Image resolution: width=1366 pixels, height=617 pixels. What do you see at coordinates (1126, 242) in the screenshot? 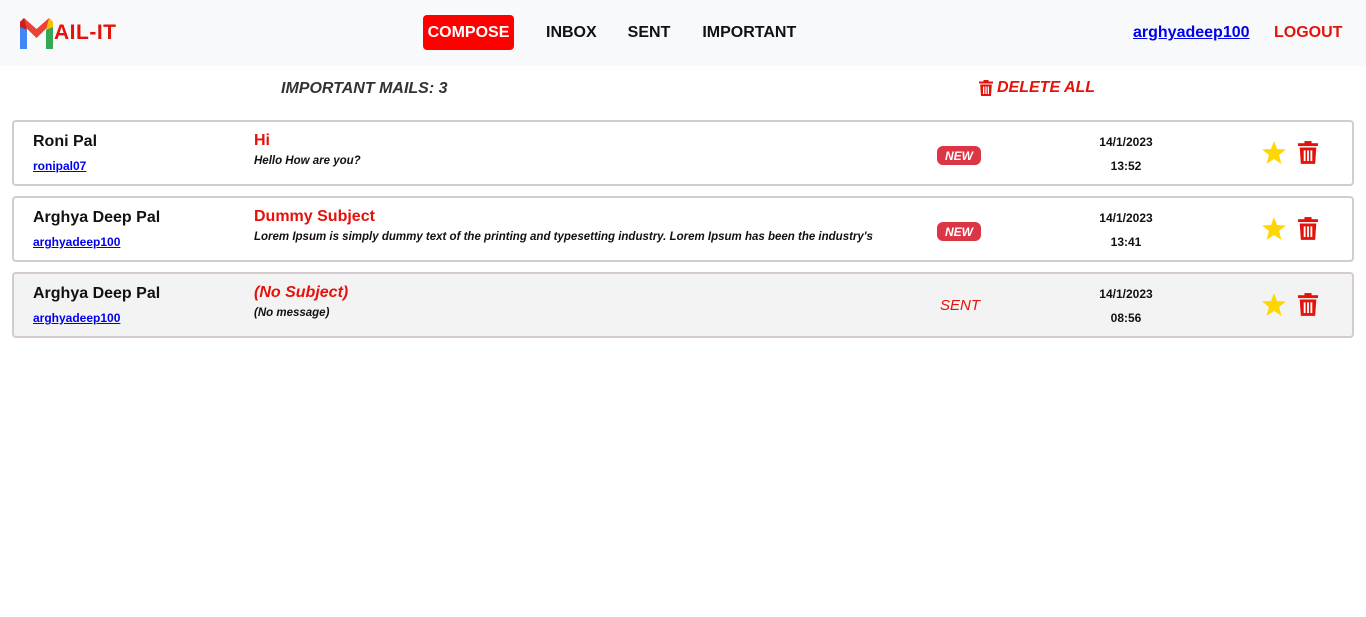
I see `mail-time: 13:41` at bounding box center [1126, 242].